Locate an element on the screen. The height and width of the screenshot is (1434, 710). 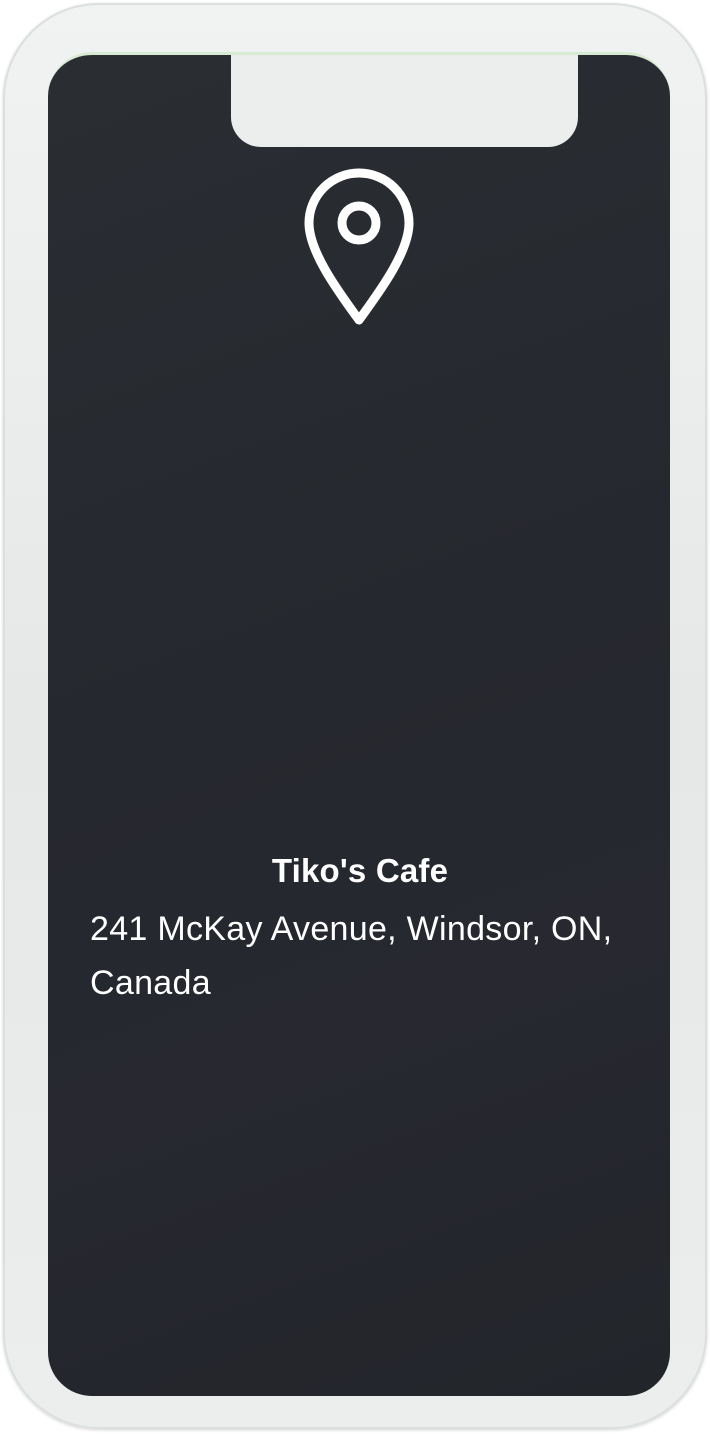
map-pin-icon is located at coordinates (359, 247).